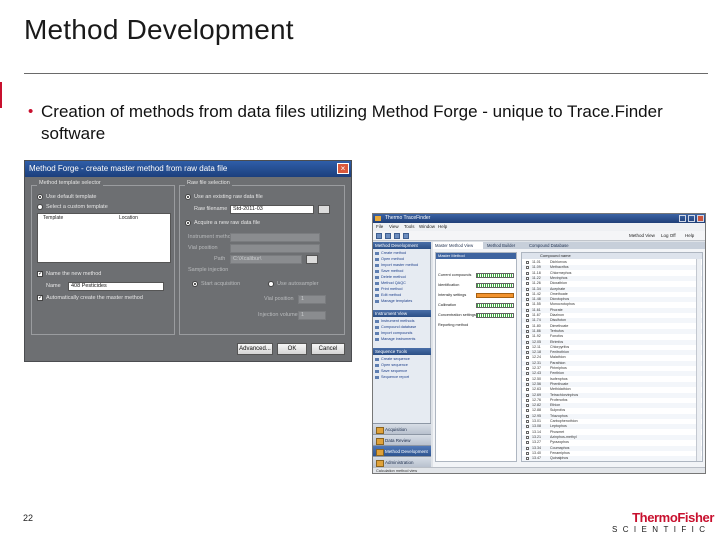 The height and width of the screenshot is (540, 720). What do you see at coordinates (427, 227) in the screenshot?
I see `menu-window: Window` at bounding box center [427, 227].